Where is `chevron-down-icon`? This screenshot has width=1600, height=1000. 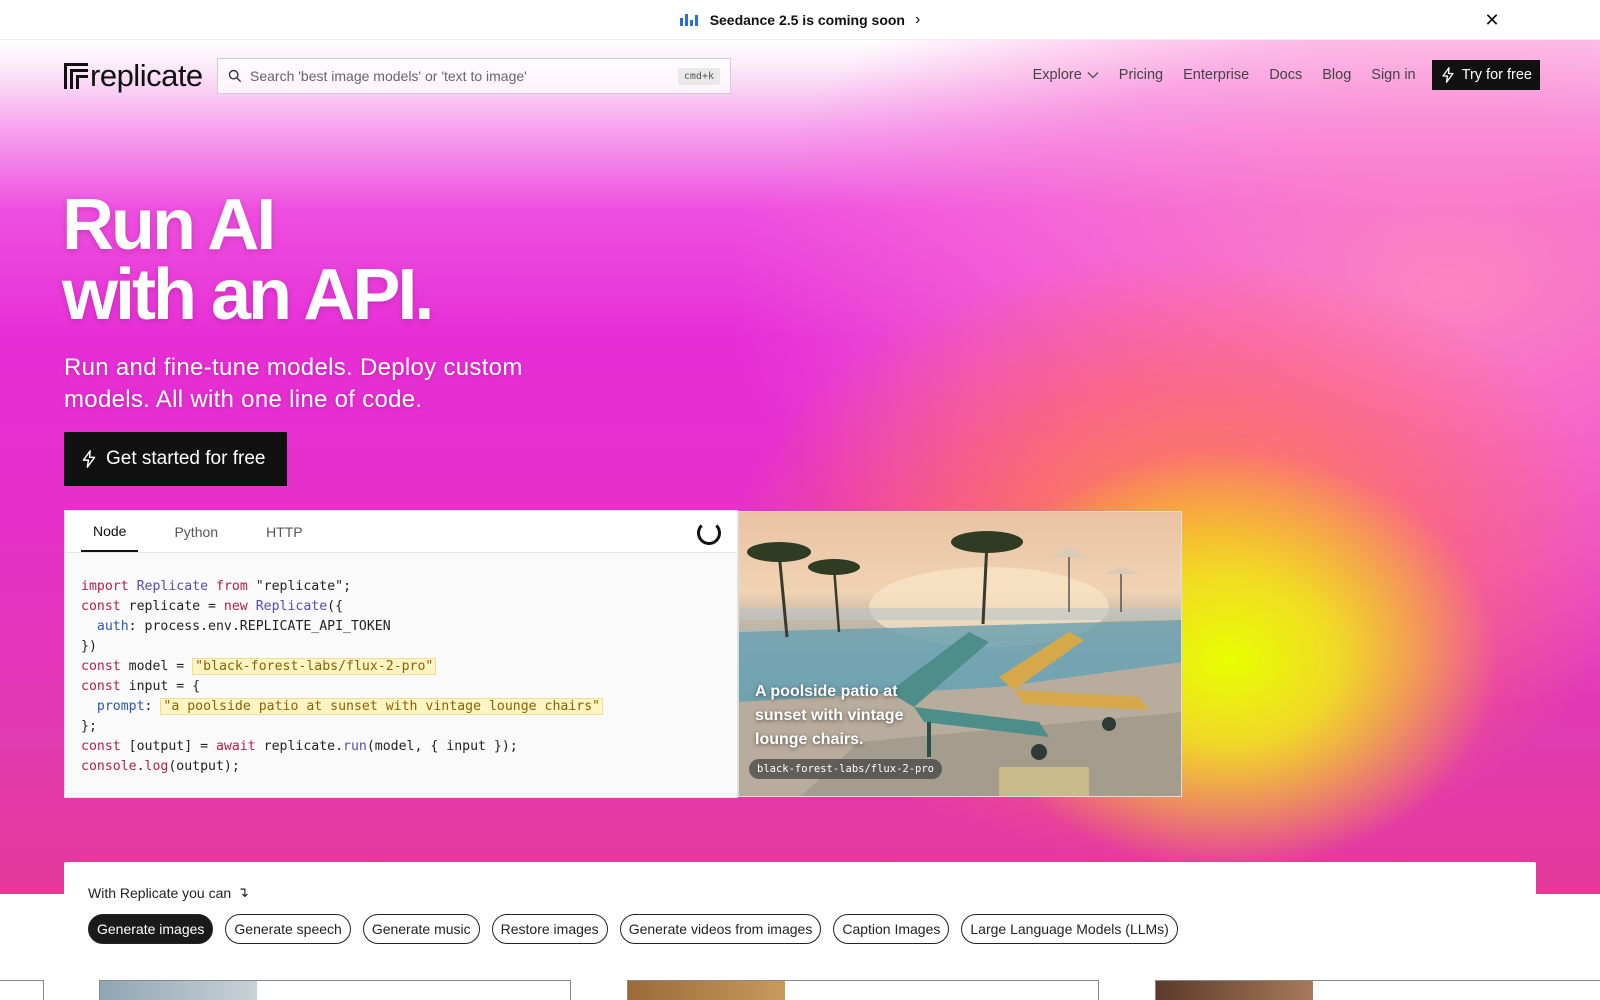
chevron-down-icon is located at coordinates (1093, 75).